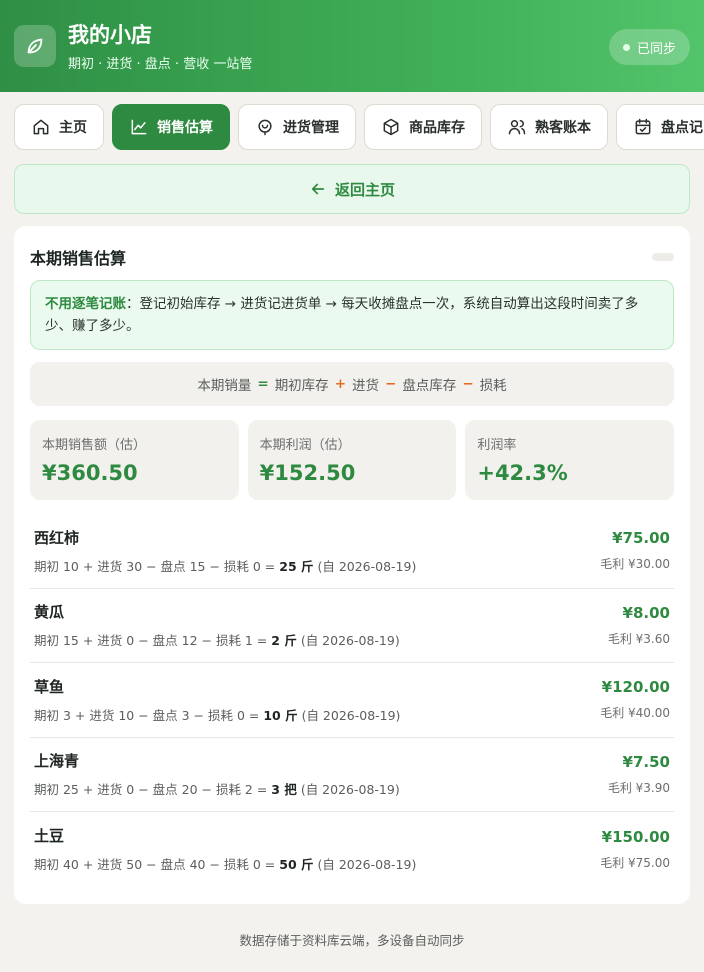 The width and height of the screenshot is (704, 972). Describe the element at coordinates (635, 687) in the screenshot. I see `item-amount: ¥120.00` at that location.